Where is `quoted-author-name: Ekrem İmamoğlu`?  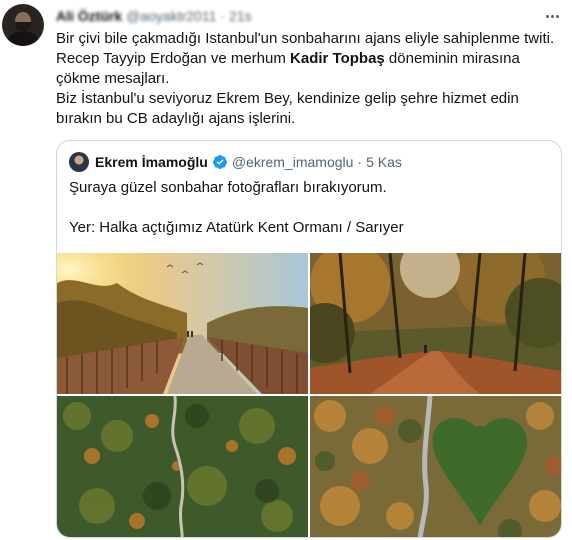
quoted-author-name: Ekrem İmamoğlu is located at coordinates (151, 162).